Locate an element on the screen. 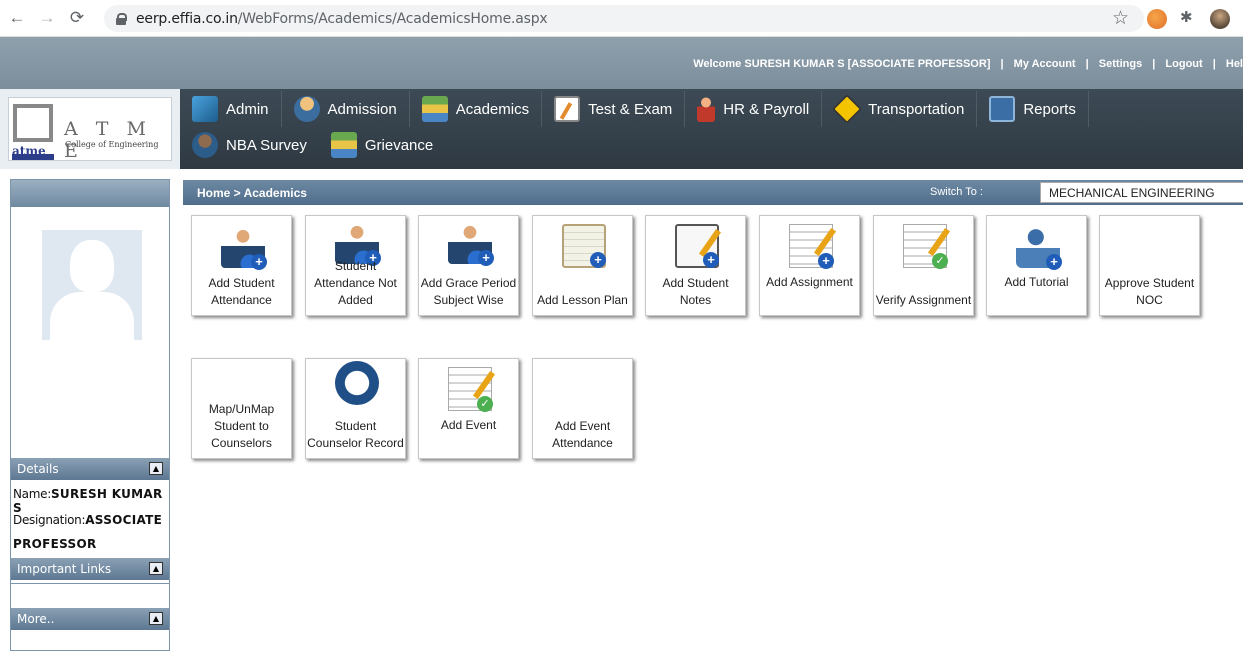  tile-add-student-attendance: + Add Student Attendance is located at coordinates (241, 265).